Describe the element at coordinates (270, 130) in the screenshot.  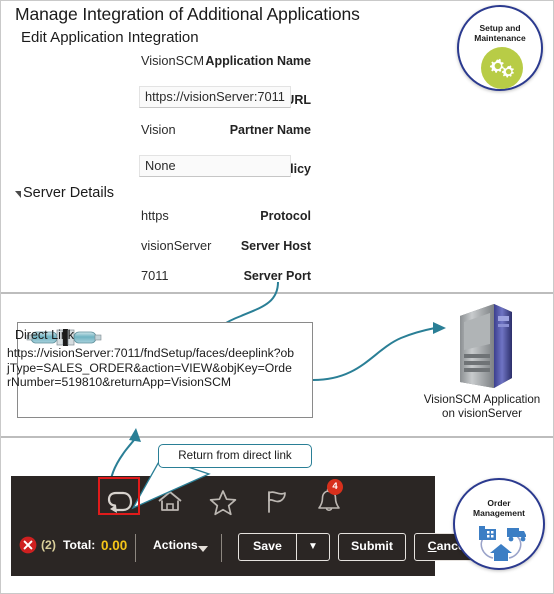
I see `field-label-partner-name: Partner Name` at that location.